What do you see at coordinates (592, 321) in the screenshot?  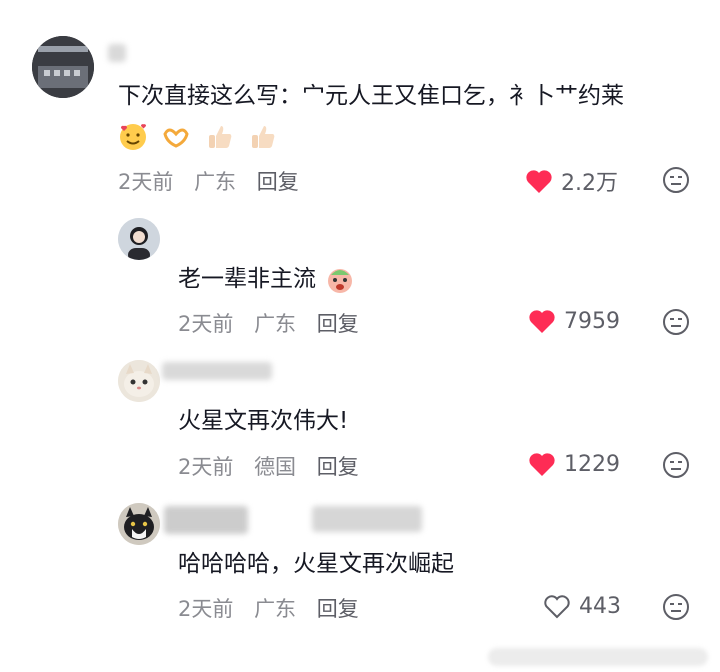 I see `like-count: 7959` at bounding box center [592, 321].